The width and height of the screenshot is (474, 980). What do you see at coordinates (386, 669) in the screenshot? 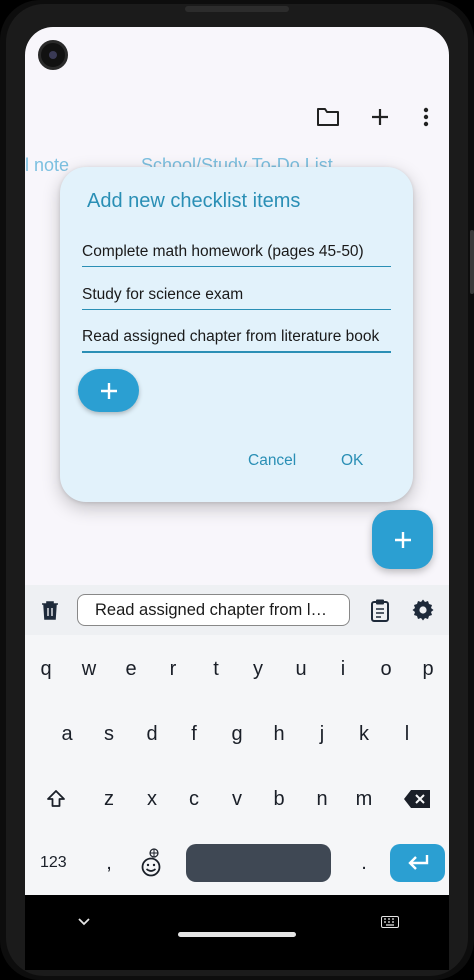
I see `key-o: o` at bounding box center [386, 669].